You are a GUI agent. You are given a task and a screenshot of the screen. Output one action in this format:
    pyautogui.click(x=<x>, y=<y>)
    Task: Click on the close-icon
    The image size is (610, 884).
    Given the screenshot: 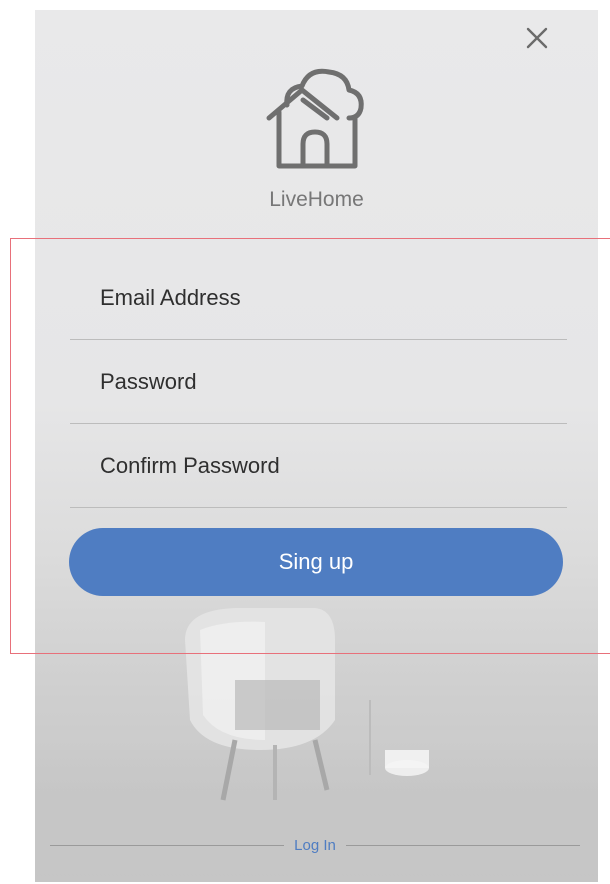 What is the action you would take?
    pyautogui.click(x=537, y=38)
    